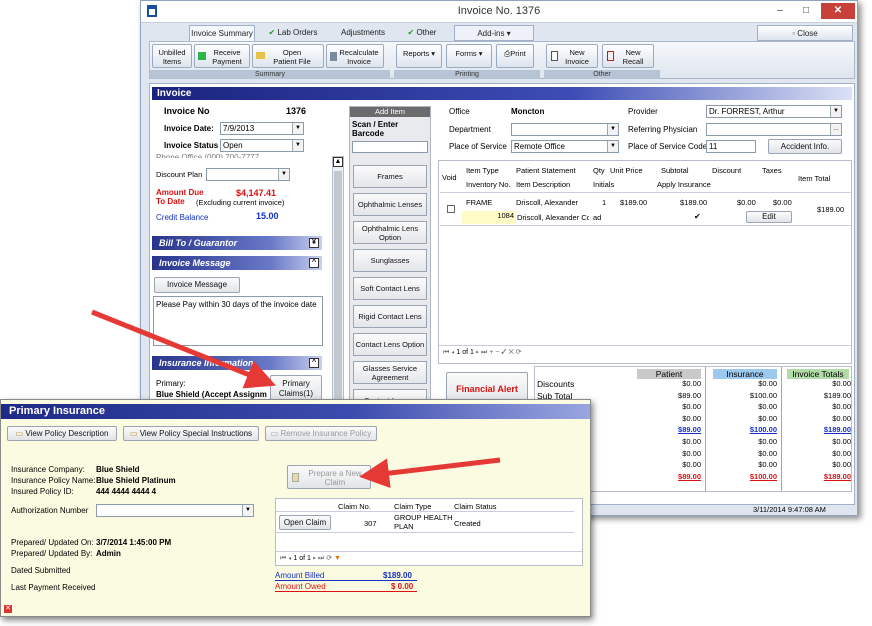 Image resolution: width=872 pixels, height=626 pixels. I want to click on col-apply-insurance: Apply Insurance, so click(684, 184).